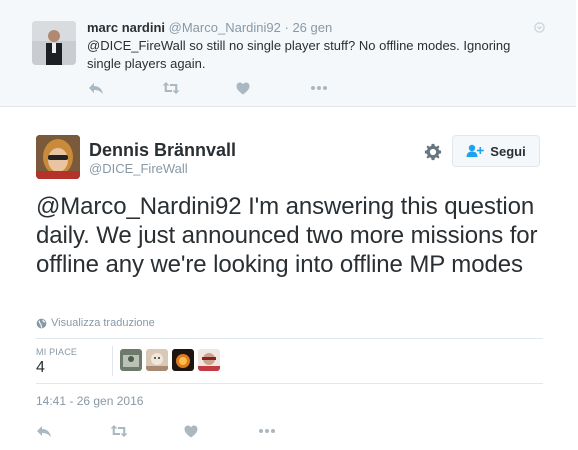 Image resolution: width=578 pixels, height=450 pixels. I want to click on reply-more-caret-icon, so click(539, 27).